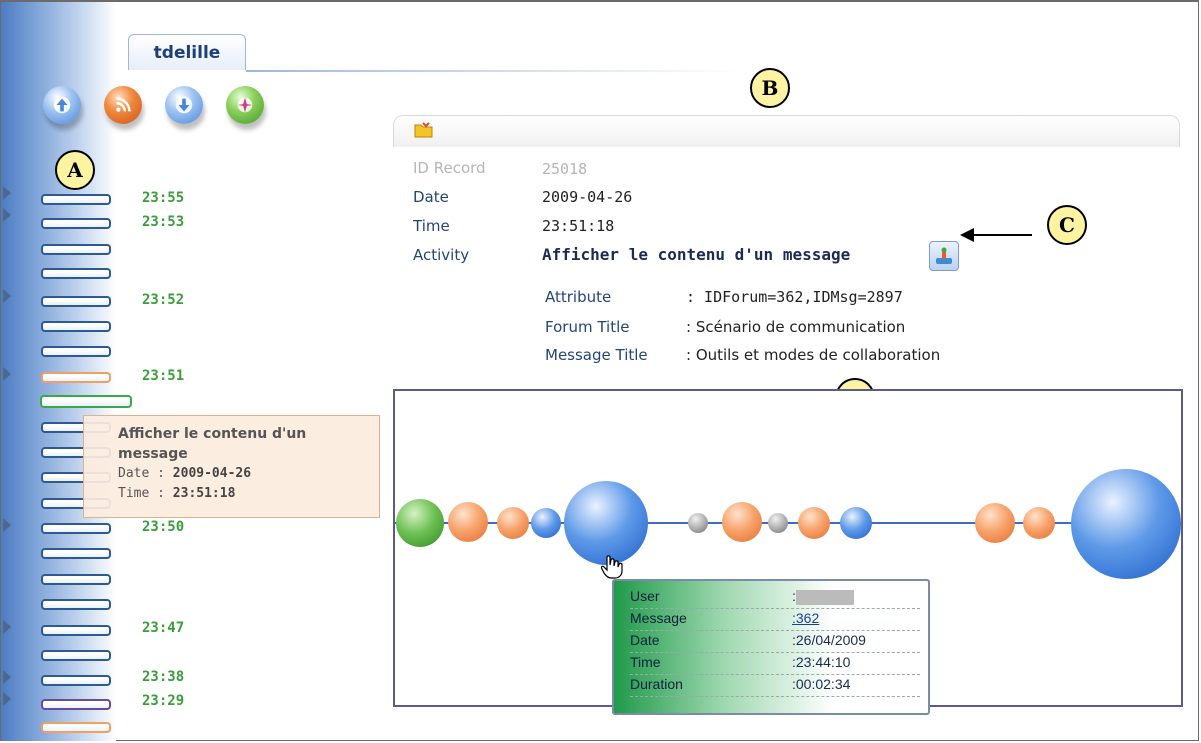  What do you see at coordinates (248, 494) in the screenshot?
I see `tooltip-time: Time : 23:51:18` at bounding box center [248, 494].